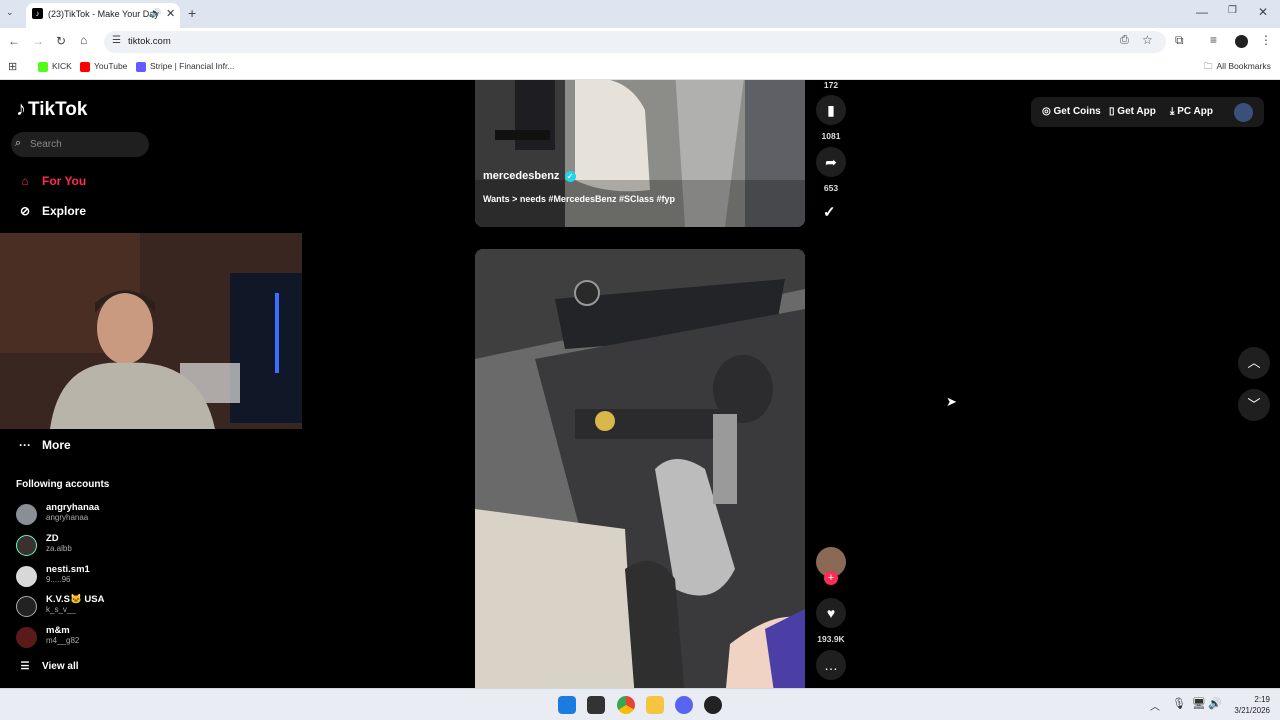 The width and height of the screenshot is (1280, 720). Describe the element at coordinates (25, 211) in the screenshot. I see `compass-icon: ⊘` at that location.